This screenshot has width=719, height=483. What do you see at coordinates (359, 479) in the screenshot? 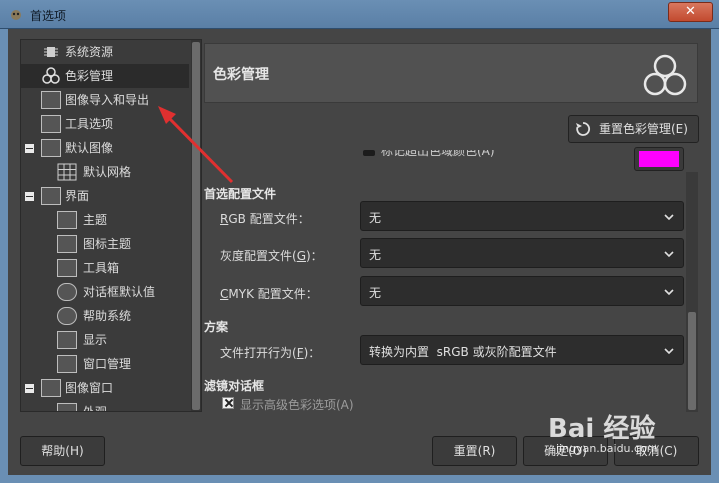
I see `window-frame-bottom` at bounding box center [359, 479].